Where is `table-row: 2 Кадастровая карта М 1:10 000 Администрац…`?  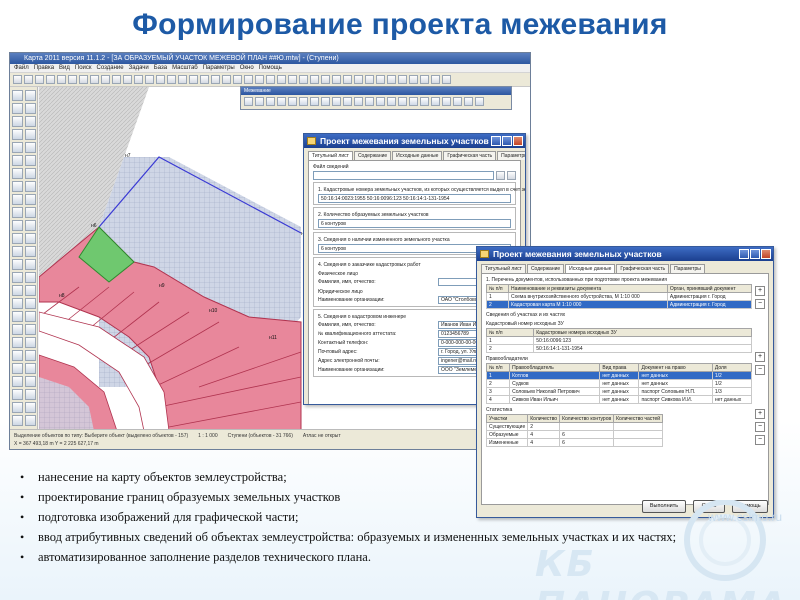 table-row: 2 Кадастровая карта М 1:10 000 Администрац… is located at coordinates (619, 304).